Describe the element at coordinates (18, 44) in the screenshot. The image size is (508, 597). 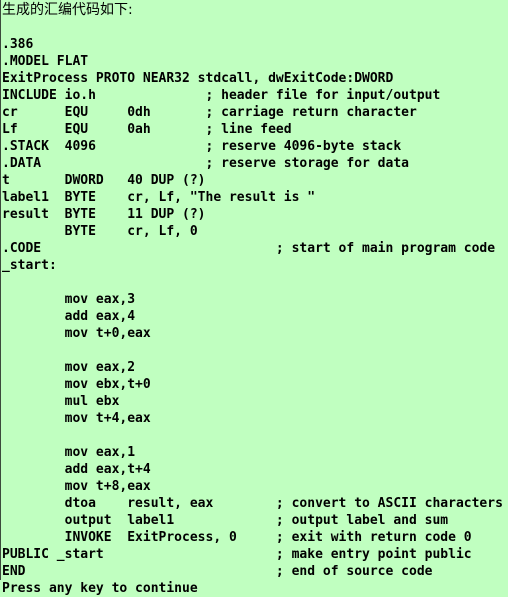
I see `code-line: .386` at that location.